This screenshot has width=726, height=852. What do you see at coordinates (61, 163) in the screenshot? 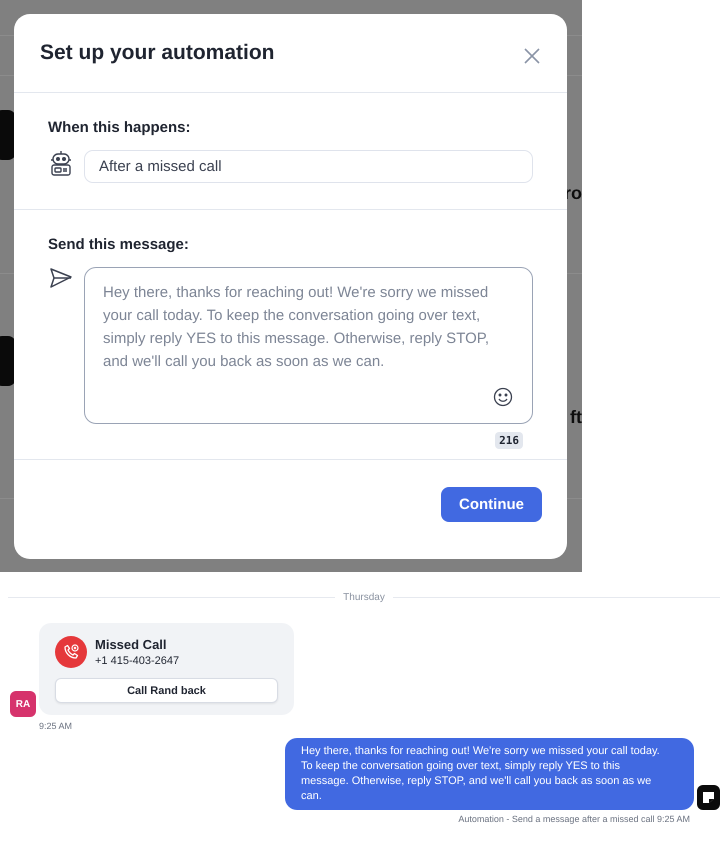
I see `robot-icon` at bounding box center [61, 163].